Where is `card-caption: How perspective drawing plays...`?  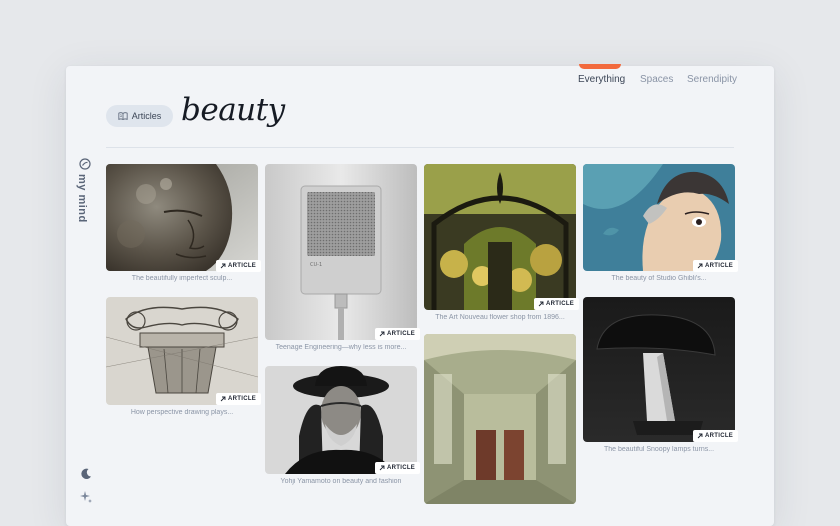 card-caption: How perspective drawing plays... is located at coordinates (182, 412).